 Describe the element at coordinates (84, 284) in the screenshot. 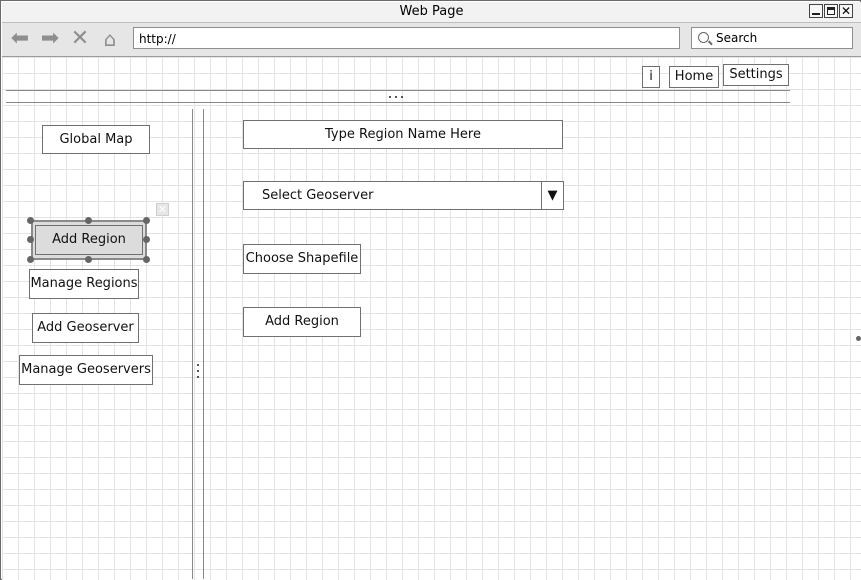

I see `manage-regions-button: Manage Regions` at that location.